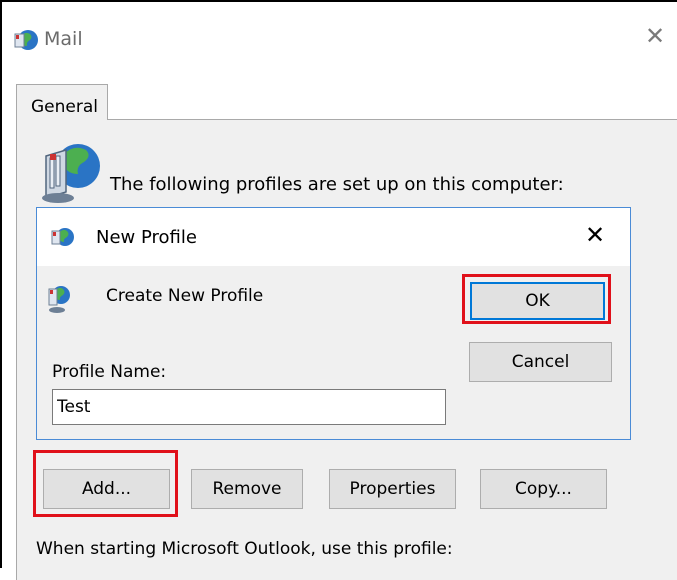 Image resolution: width=677 pixels, height=580 pixels. Describe the element at coordinates (655, 36) in the screenshot. I see `close-icon: ✕` at that location.